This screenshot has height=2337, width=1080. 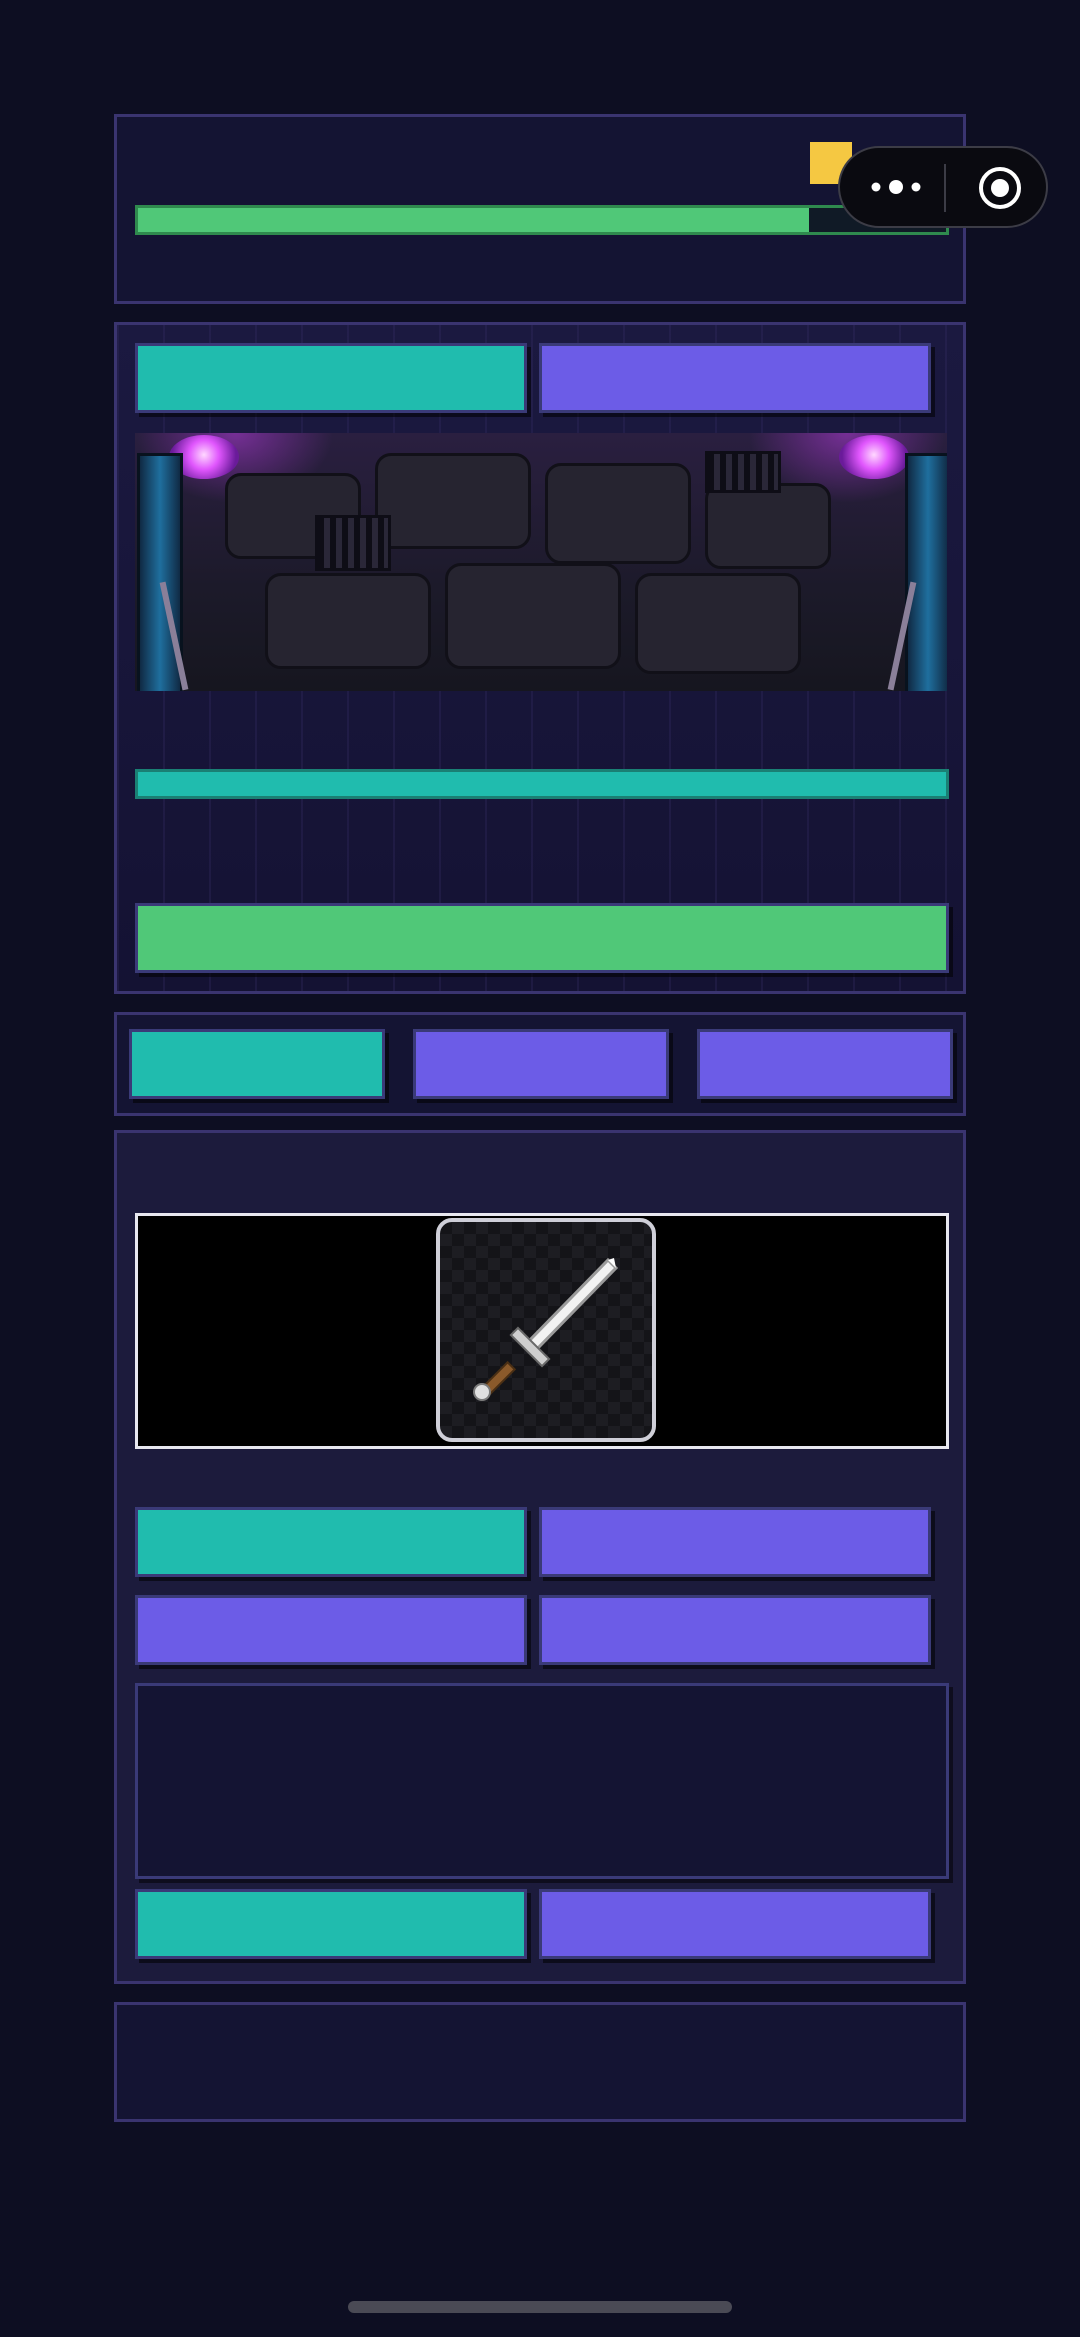 I want to click on nav-panel, so click(x=540, y=1064).